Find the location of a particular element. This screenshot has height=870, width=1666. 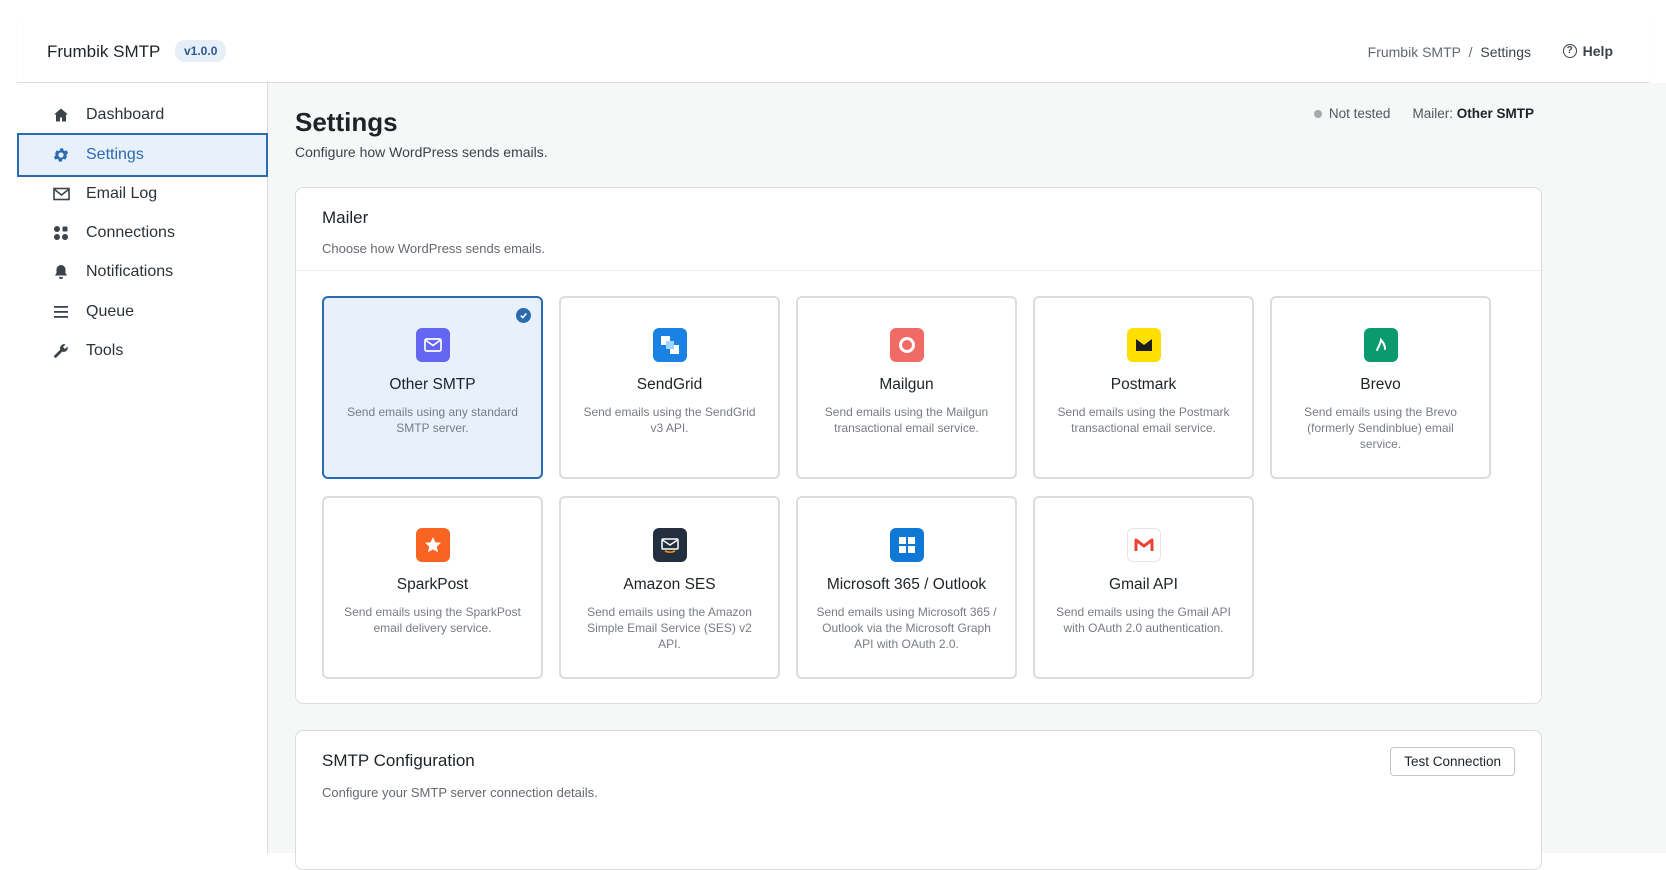

breadcrumb-current: Settings is located at coordinates (1505, 52).